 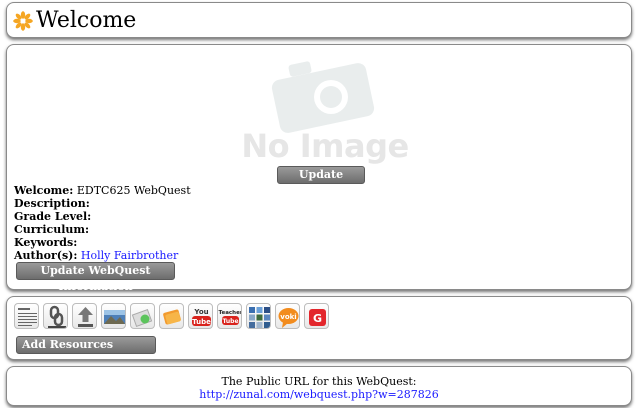 I want to click on voki-icon: voki, so click(x=287, y=316).